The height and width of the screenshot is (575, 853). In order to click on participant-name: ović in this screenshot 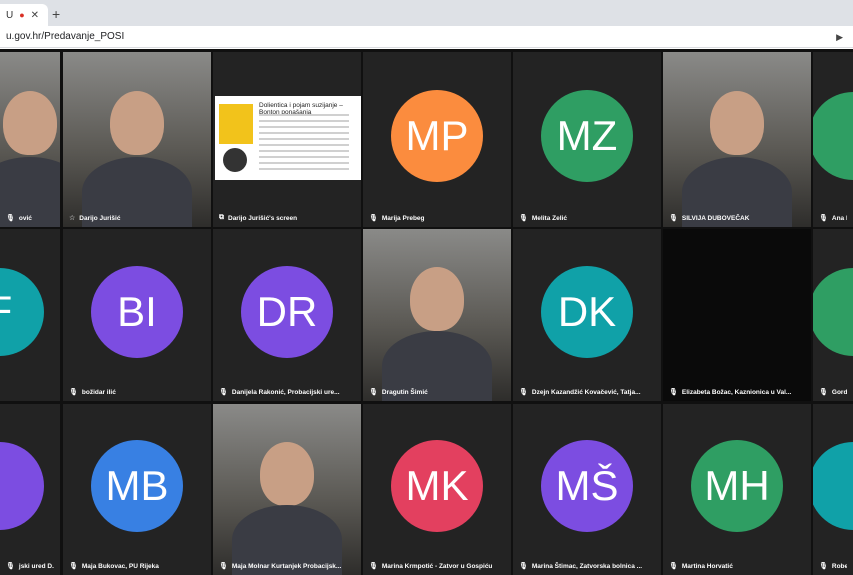, I will do `click(25, 218)`.